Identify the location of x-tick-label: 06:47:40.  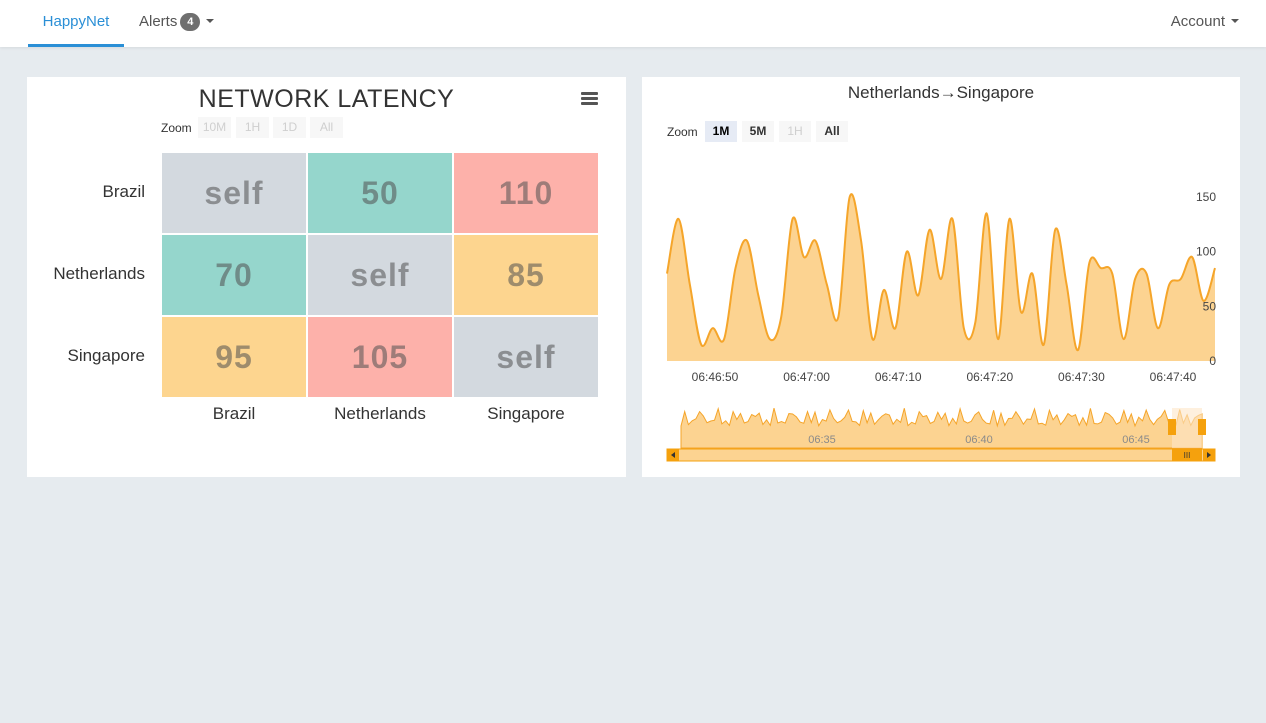
(1173, 377).